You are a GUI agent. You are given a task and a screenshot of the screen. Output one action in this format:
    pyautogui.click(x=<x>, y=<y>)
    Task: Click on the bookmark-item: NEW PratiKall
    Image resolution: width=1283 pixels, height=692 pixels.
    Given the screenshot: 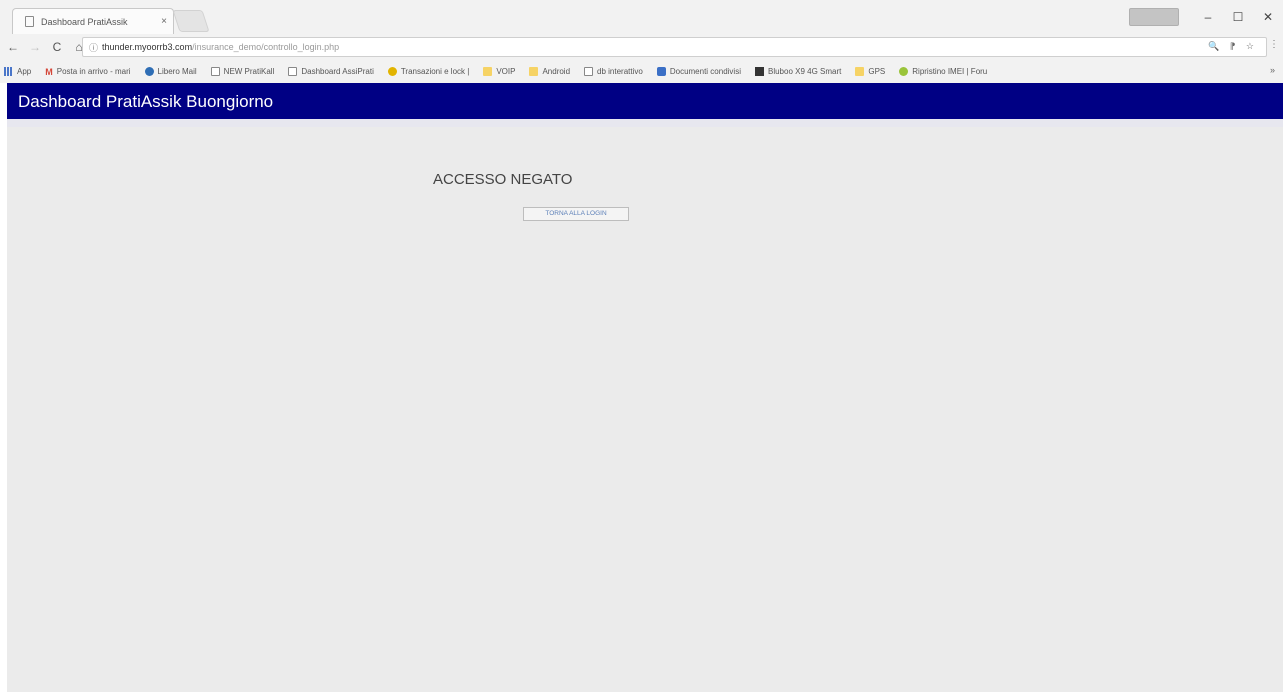 What is the action you would take?
    pyautogui.click(x=242, y=71)
    